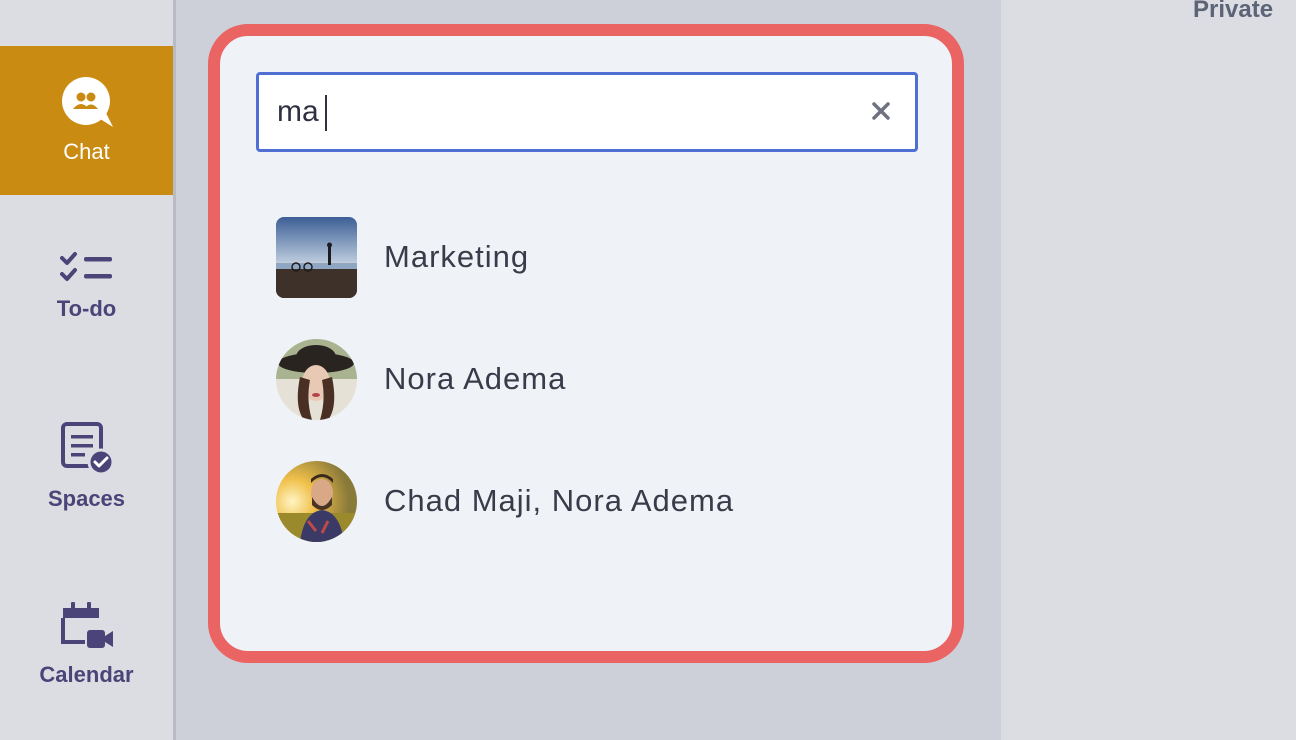 This screenshot has width=1296, height=740. I want to click on result-name: Marketing, so click(457, 256).